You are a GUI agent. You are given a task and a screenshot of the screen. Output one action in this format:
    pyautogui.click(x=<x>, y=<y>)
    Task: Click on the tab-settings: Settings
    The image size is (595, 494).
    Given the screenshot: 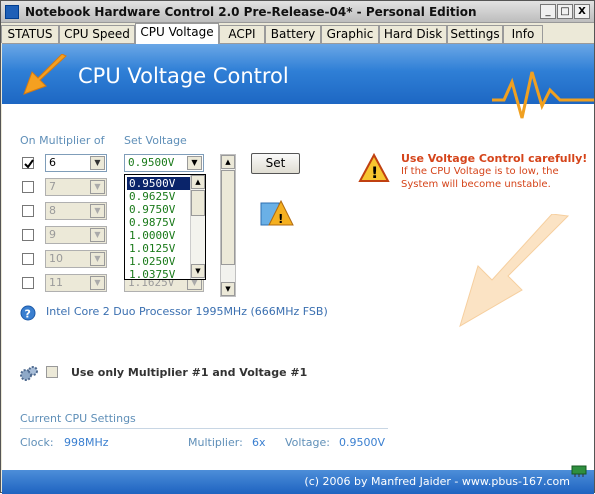 What is the action you would take?
    pyautogui.click(x=475, y=34)
    